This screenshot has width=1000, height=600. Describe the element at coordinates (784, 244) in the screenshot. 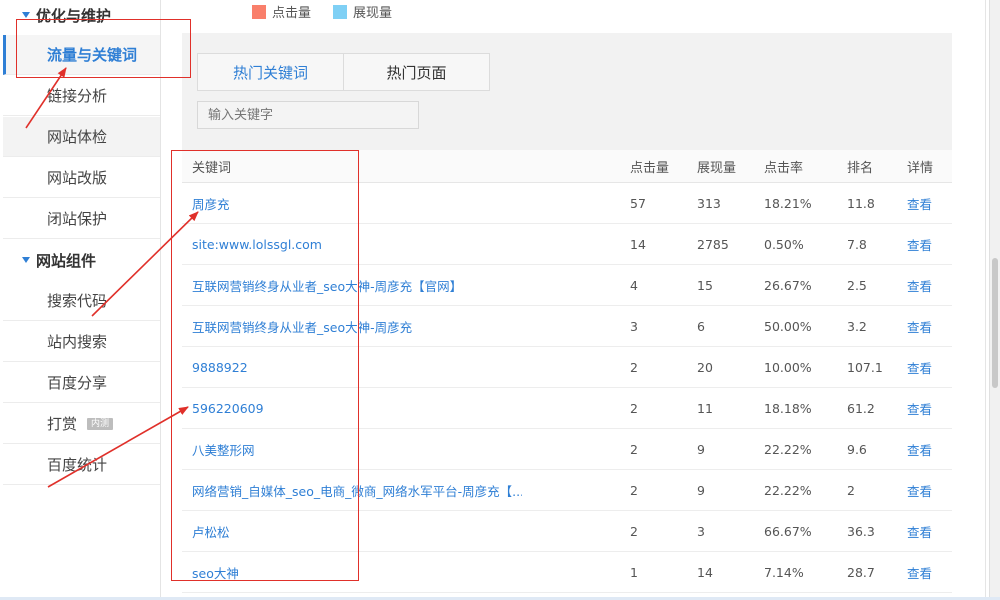

I see `ctr-cell: 0.50%` at that location.